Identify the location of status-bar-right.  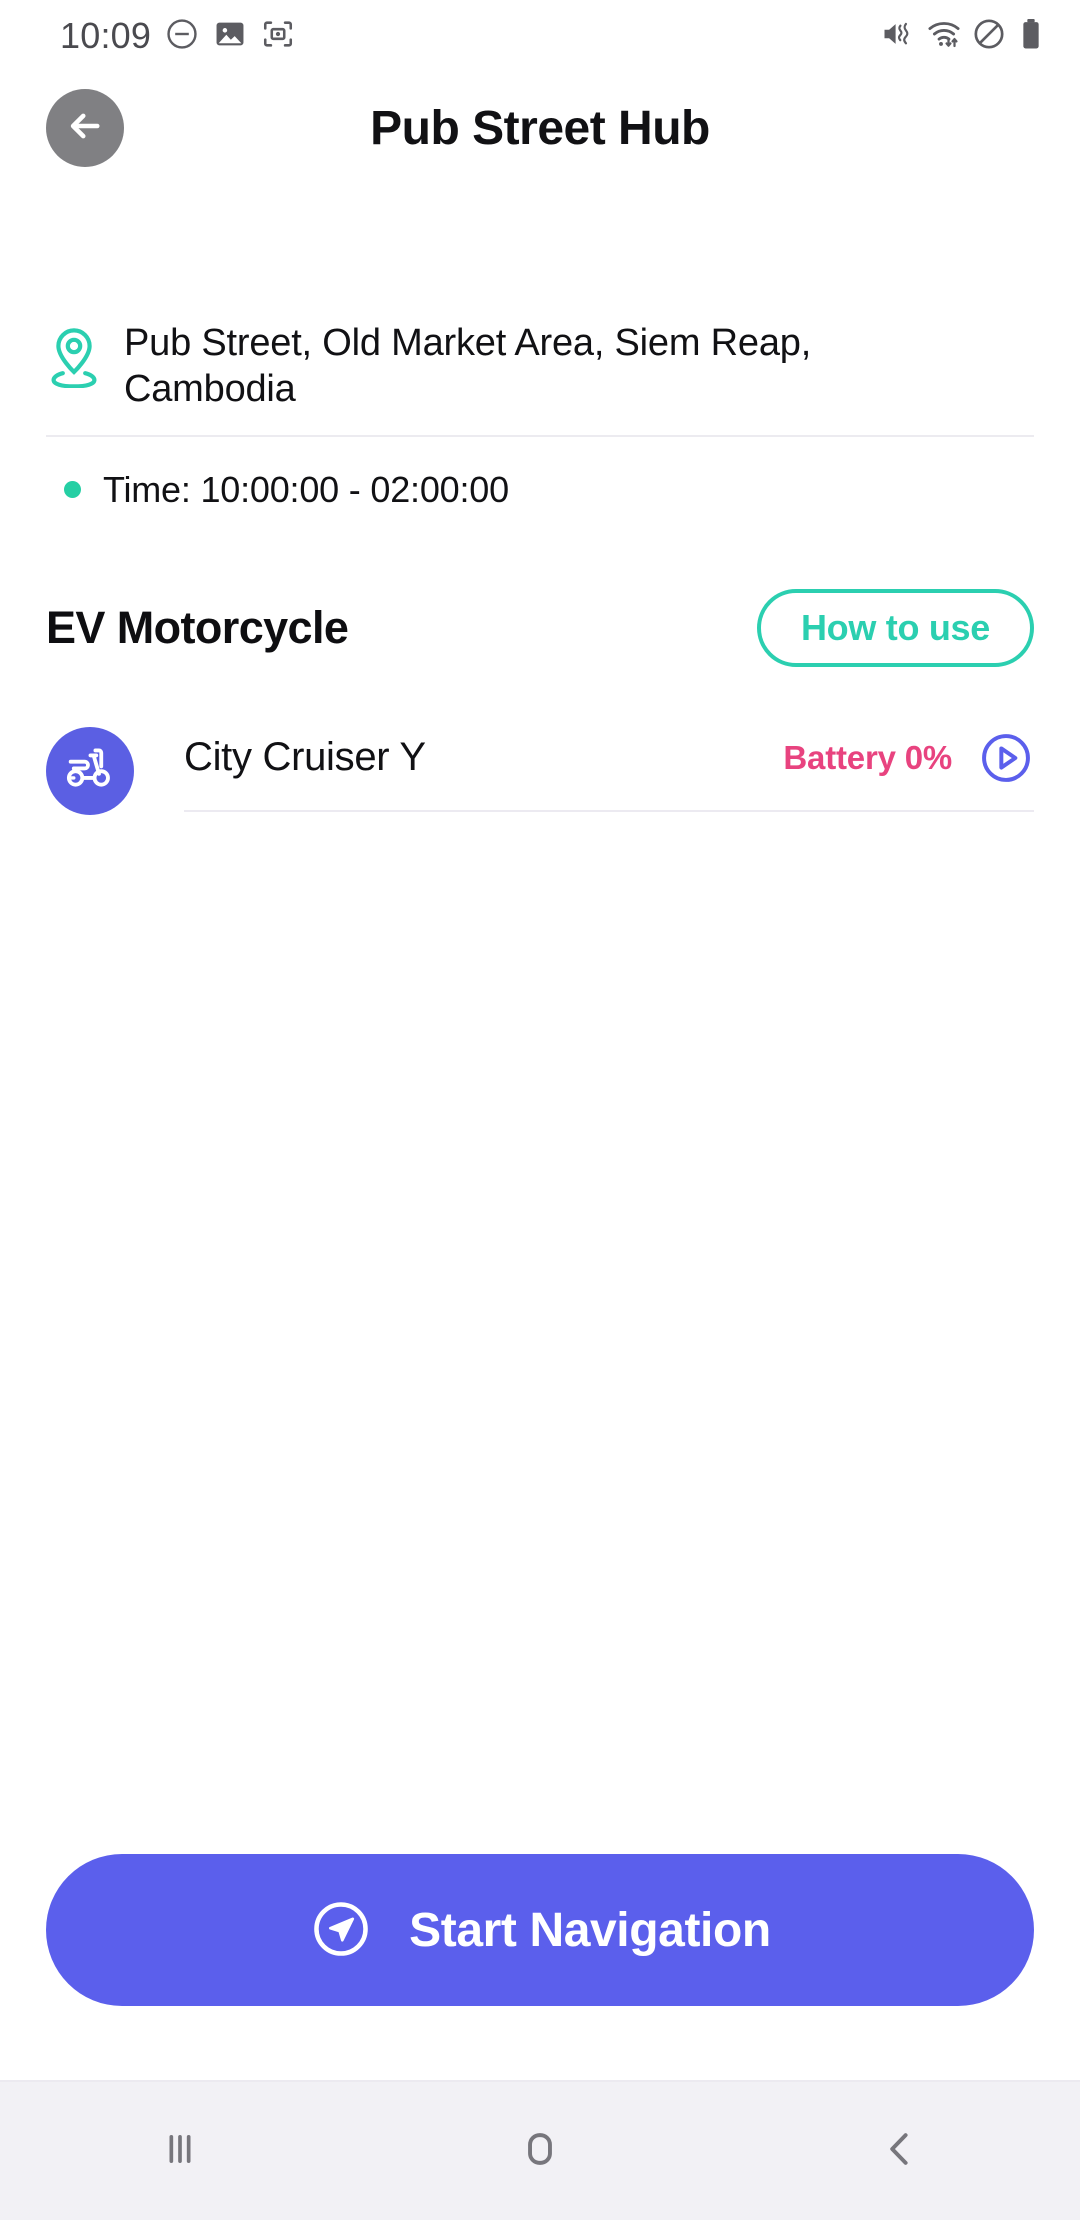
(963, 36).